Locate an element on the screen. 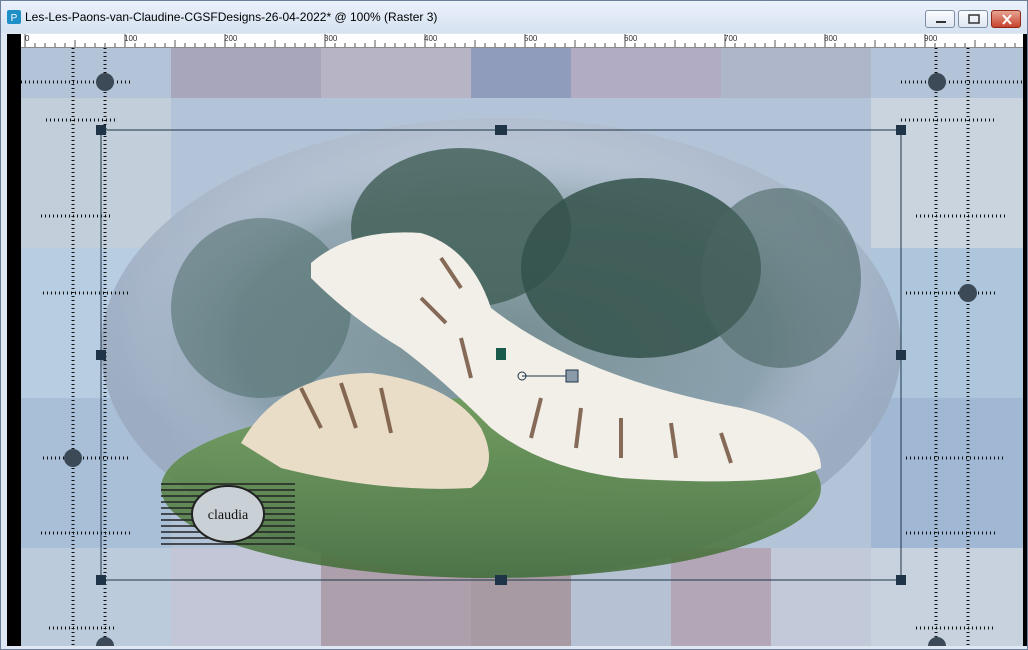 The height and width of the screenshot is (650, 1028). svg-text: P is located at coordinates (14, 18).